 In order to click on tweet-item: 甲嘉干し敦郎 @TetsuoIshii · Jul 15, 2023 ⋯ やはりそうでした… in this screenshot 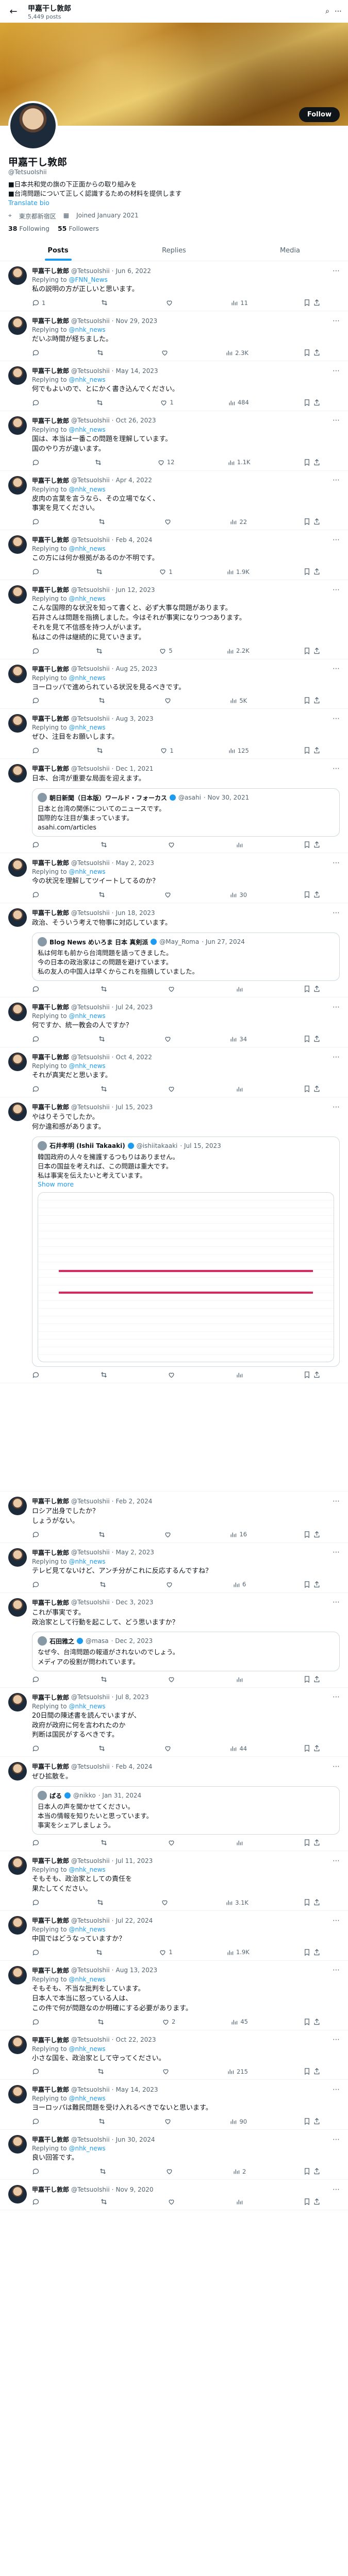, I will do `click(174, 1240)`.